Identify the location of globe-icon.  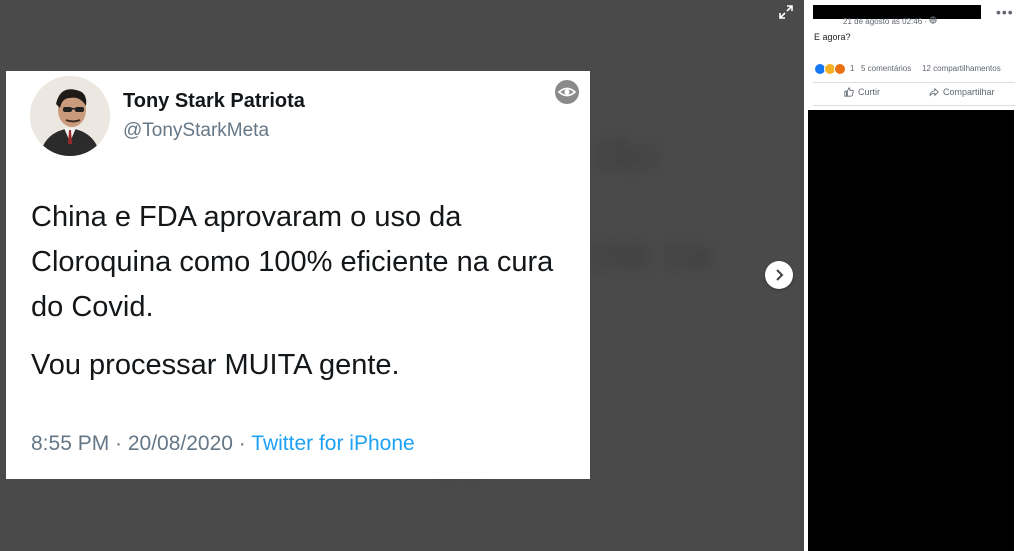
(933, 20).